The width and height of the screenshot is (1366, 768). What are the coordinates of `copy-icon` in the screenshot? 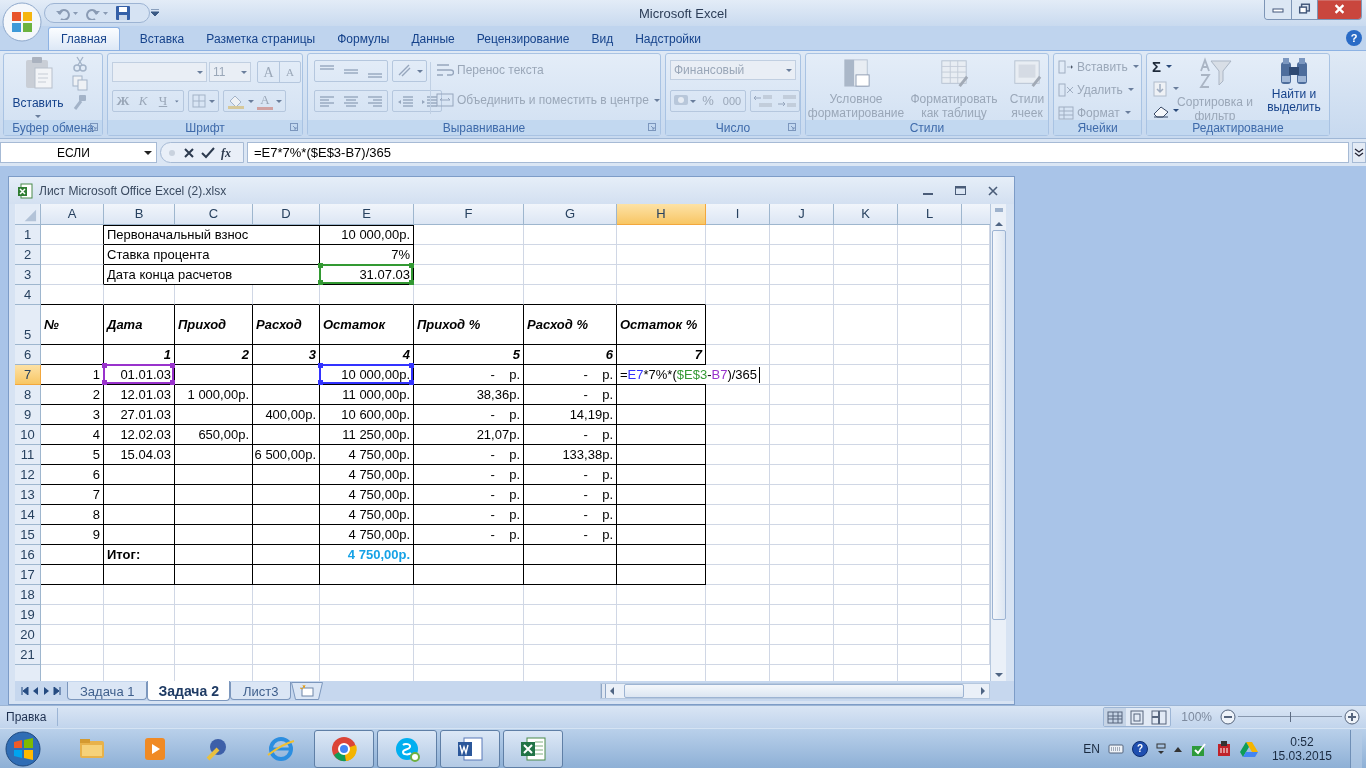 It's located at (80, 83).